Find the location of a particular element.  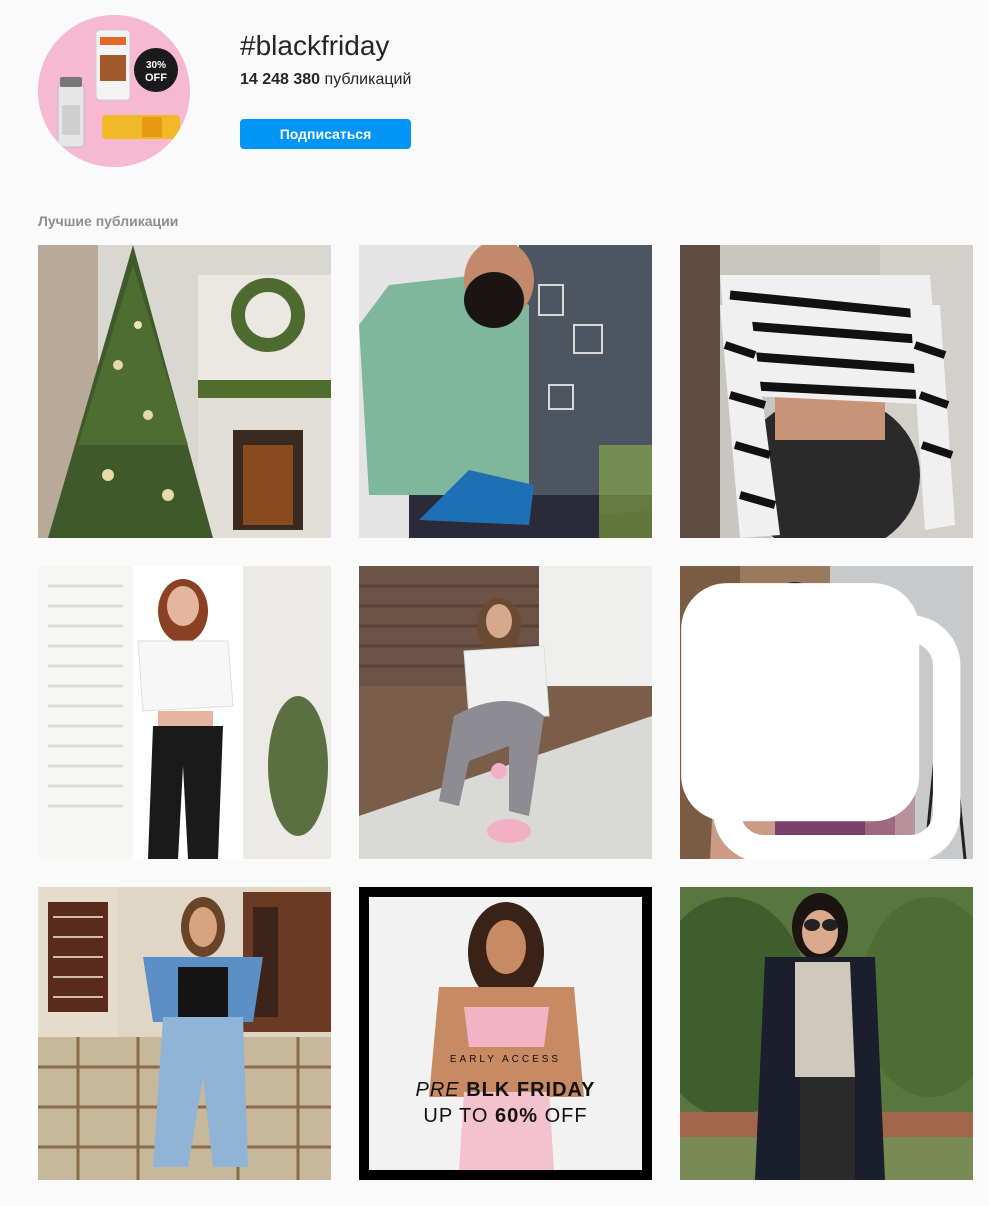

top-posts-title: Лучшие публикации is located at coordinates (108, 221).